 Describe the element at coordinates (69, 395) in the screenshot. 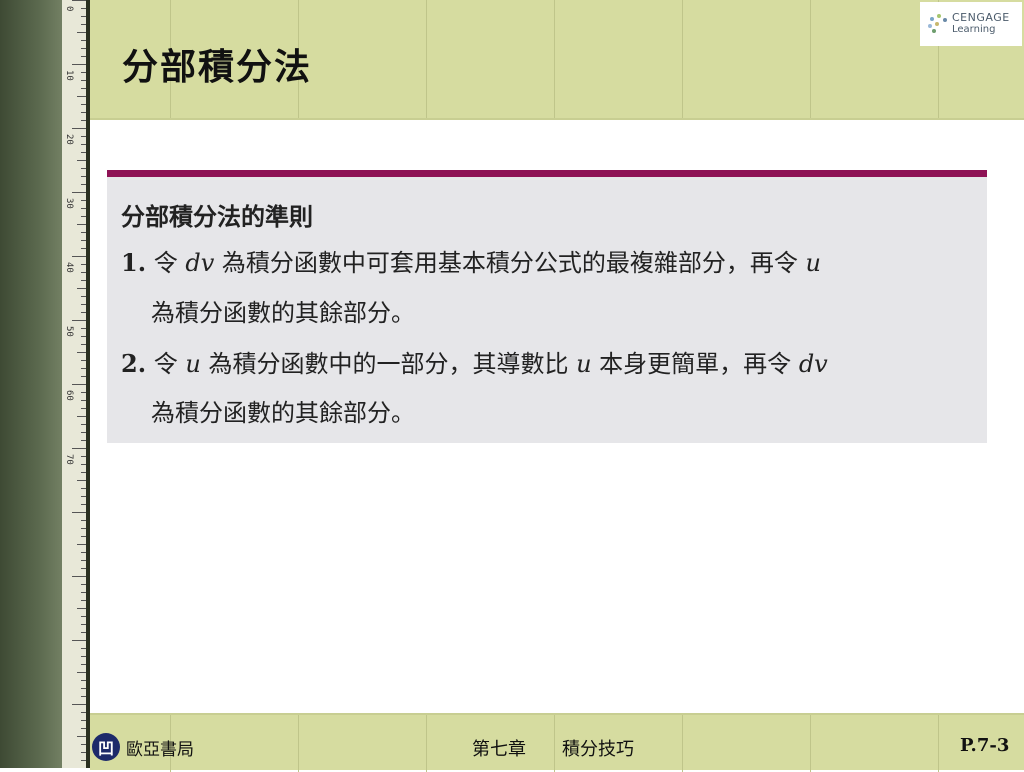

I see `ruler-label: 60` at that location.